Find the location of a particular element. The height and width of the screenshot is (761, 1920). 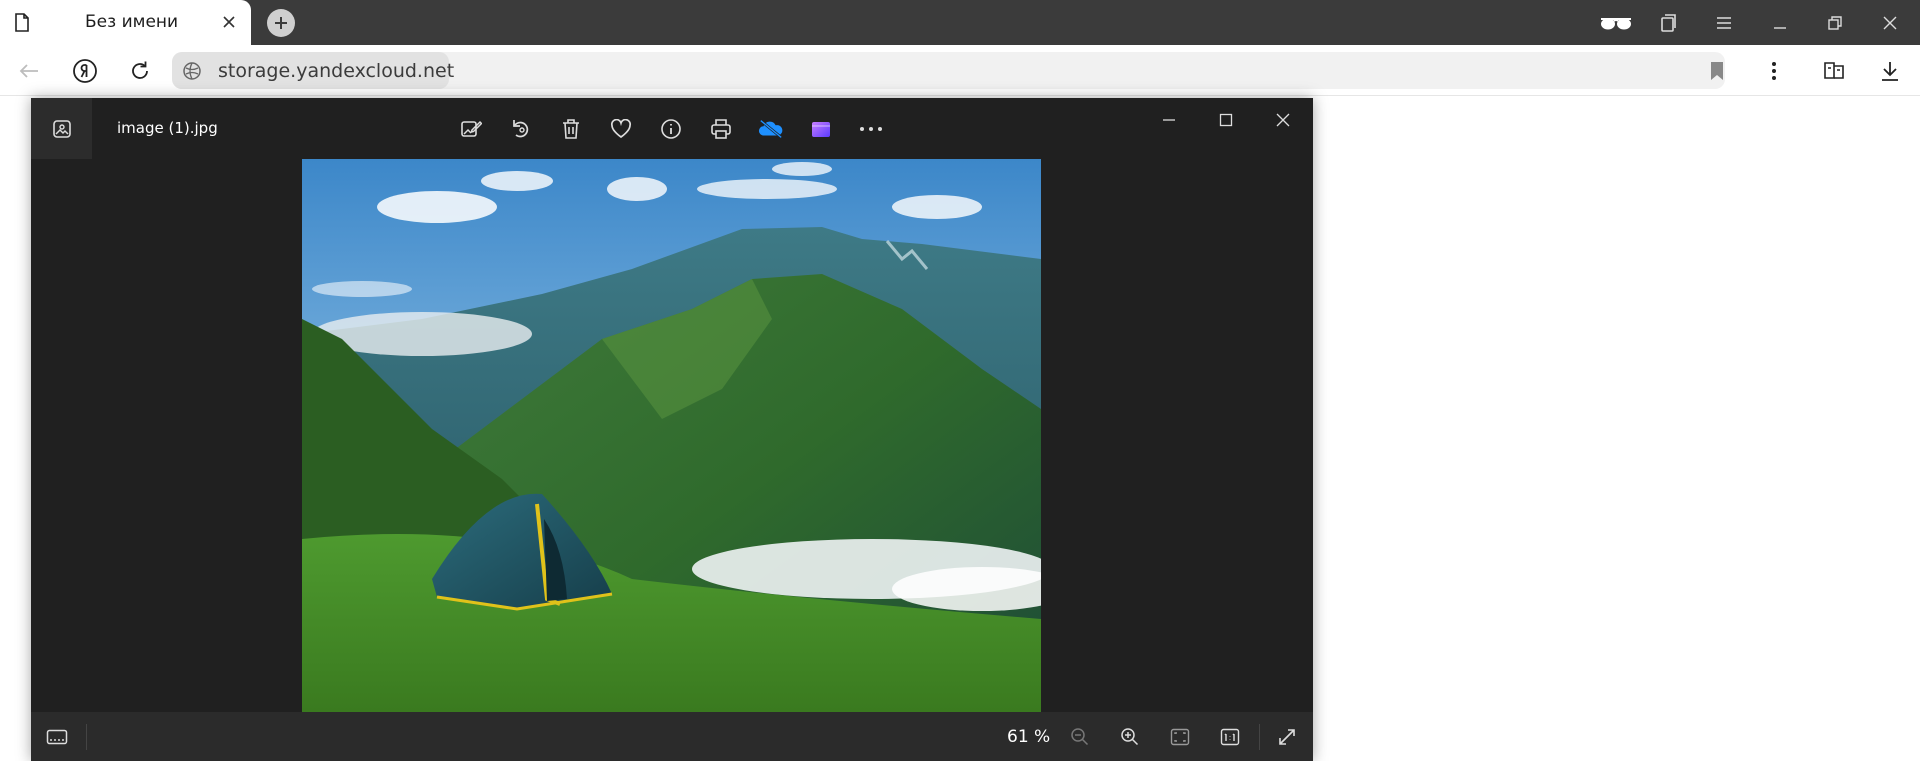

arrow-left-icon is located at coordinates (28, 71).